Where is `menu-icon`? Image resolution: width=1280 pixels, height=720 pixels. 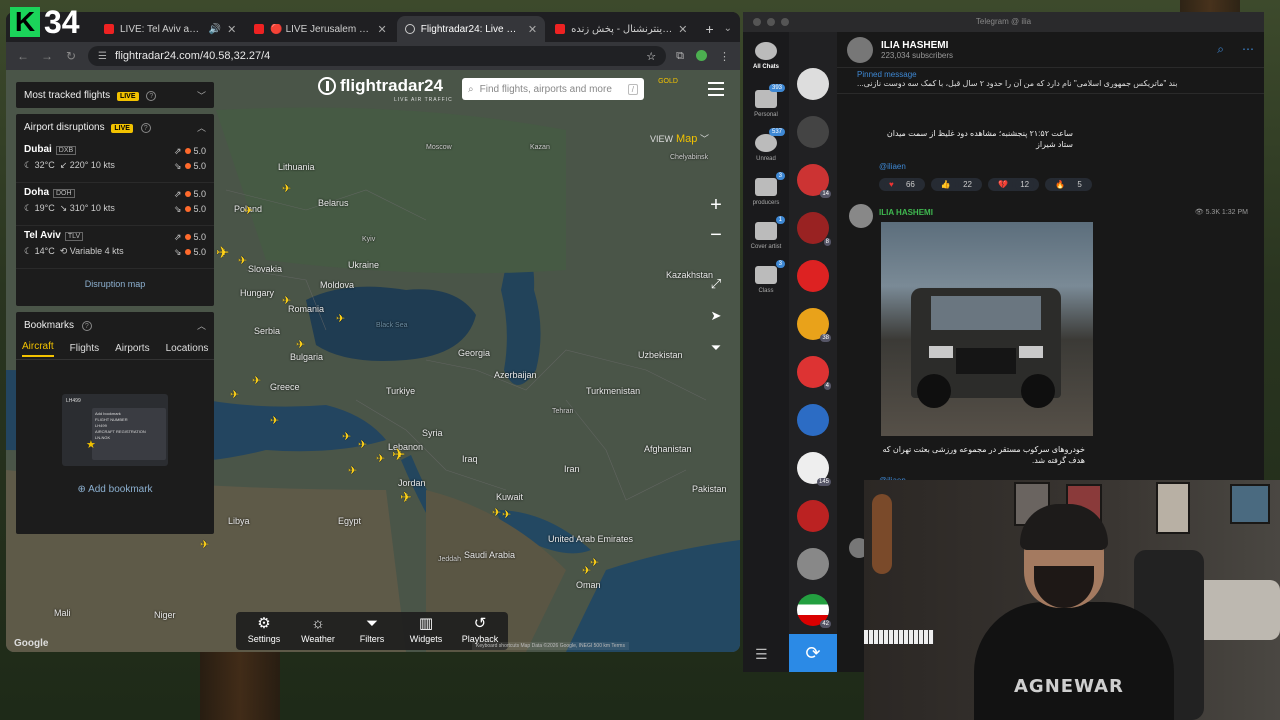
menu-icon is located at coordinates (716, 91).